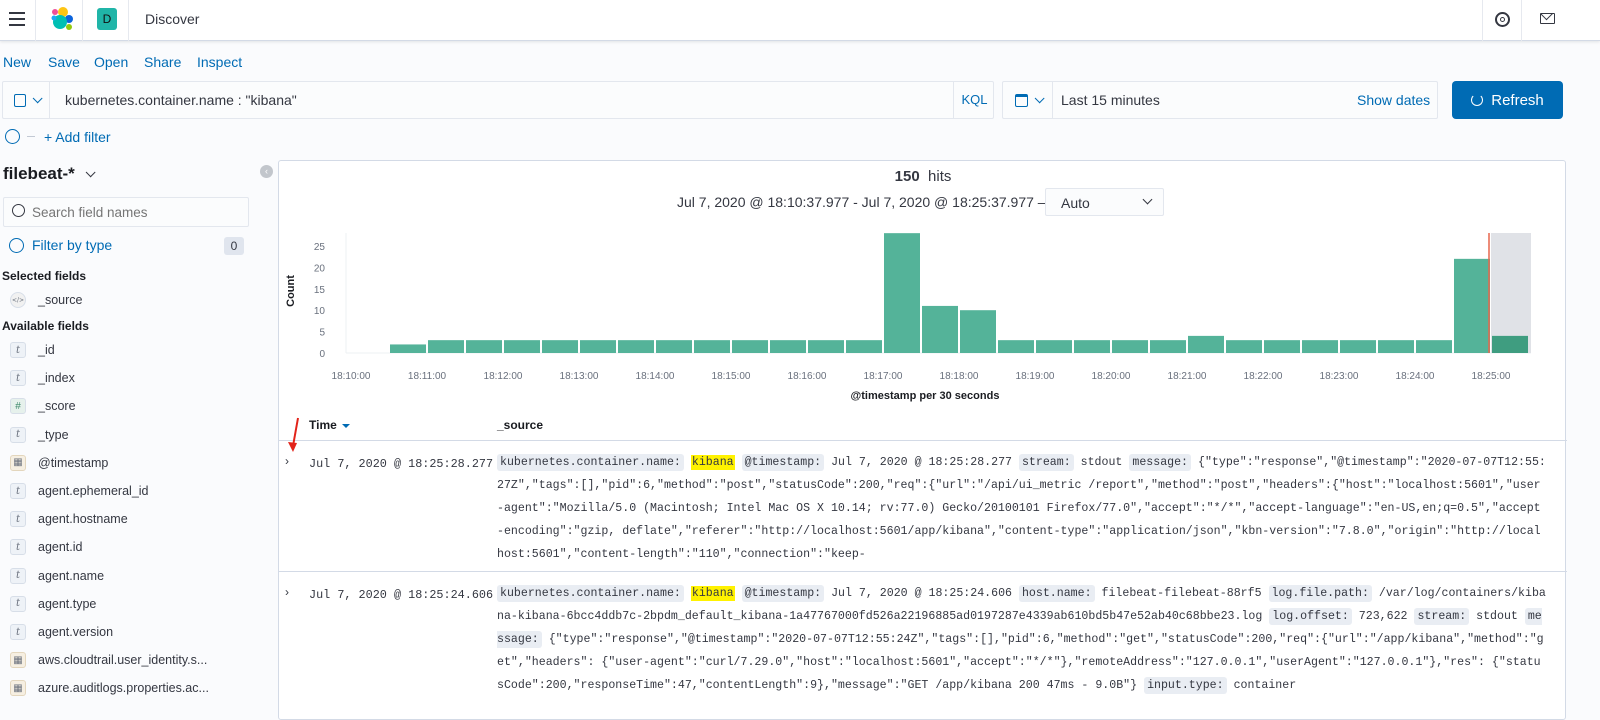 The width and height of the screenshot is (1600, 720). I want to click on field-name: _source, so click(60, 300).